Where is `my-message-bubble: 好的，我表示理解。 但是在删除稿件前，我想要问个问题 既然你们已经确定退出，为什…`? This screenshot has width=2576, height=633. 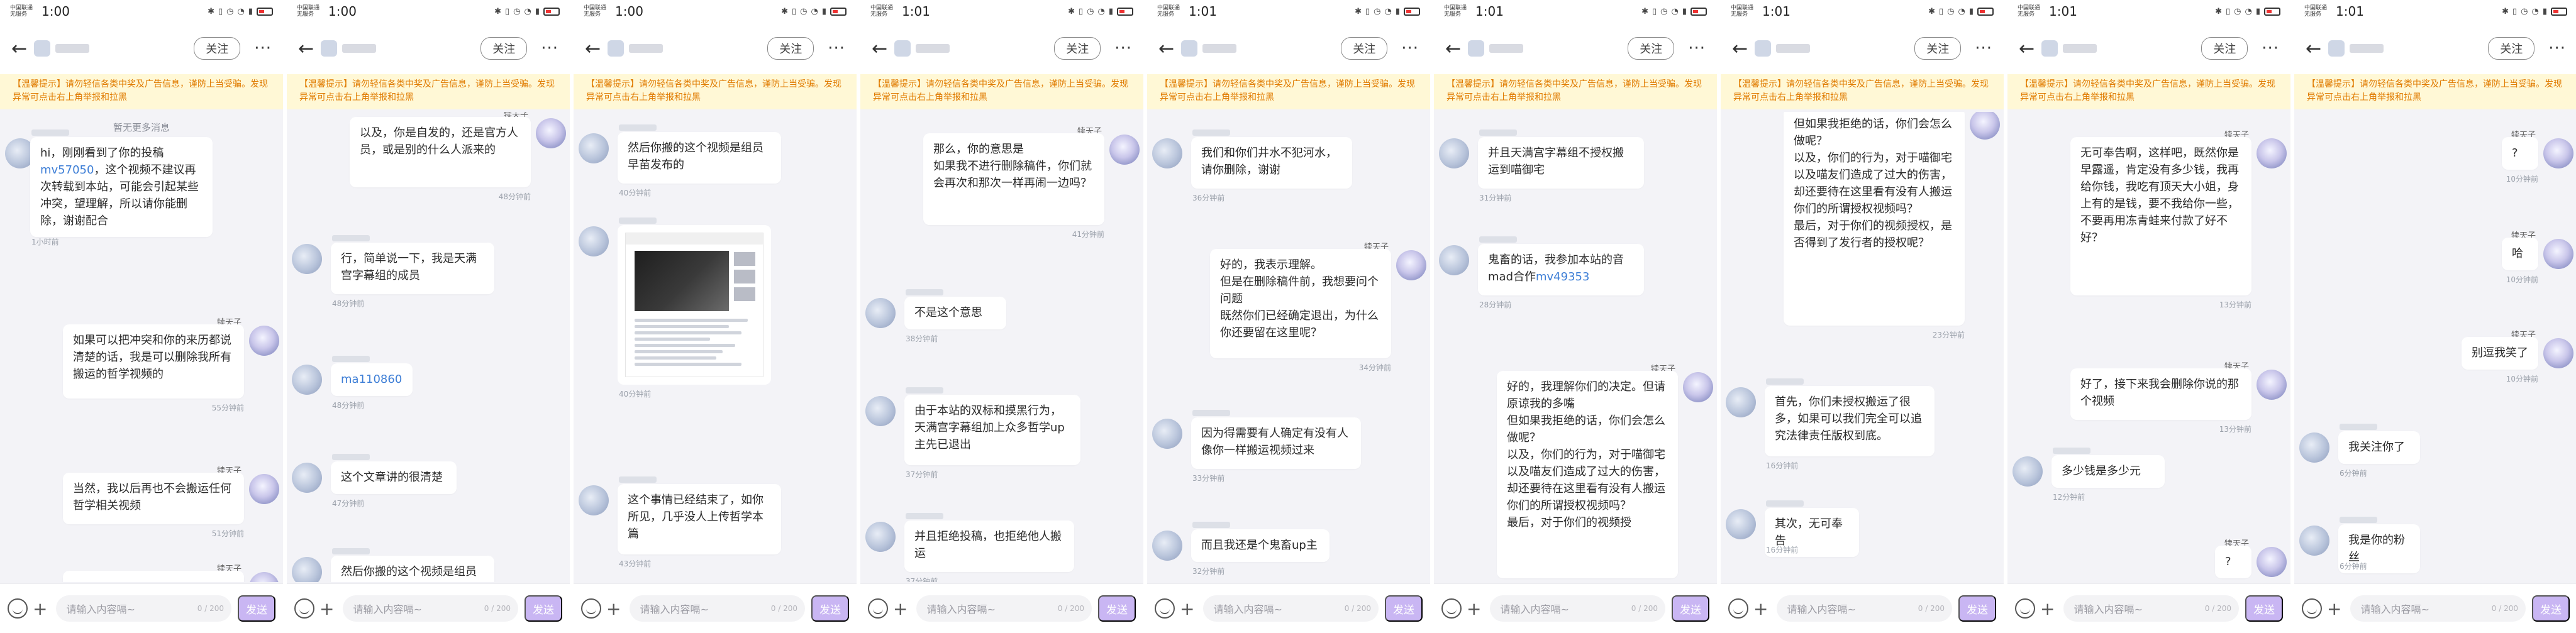
my-message-bubble: 好的，我表示理解。 但是在删除稿件前，我想要问个问题 既然你们已经确定退出，为什… is located at coordinates (1300, 303).